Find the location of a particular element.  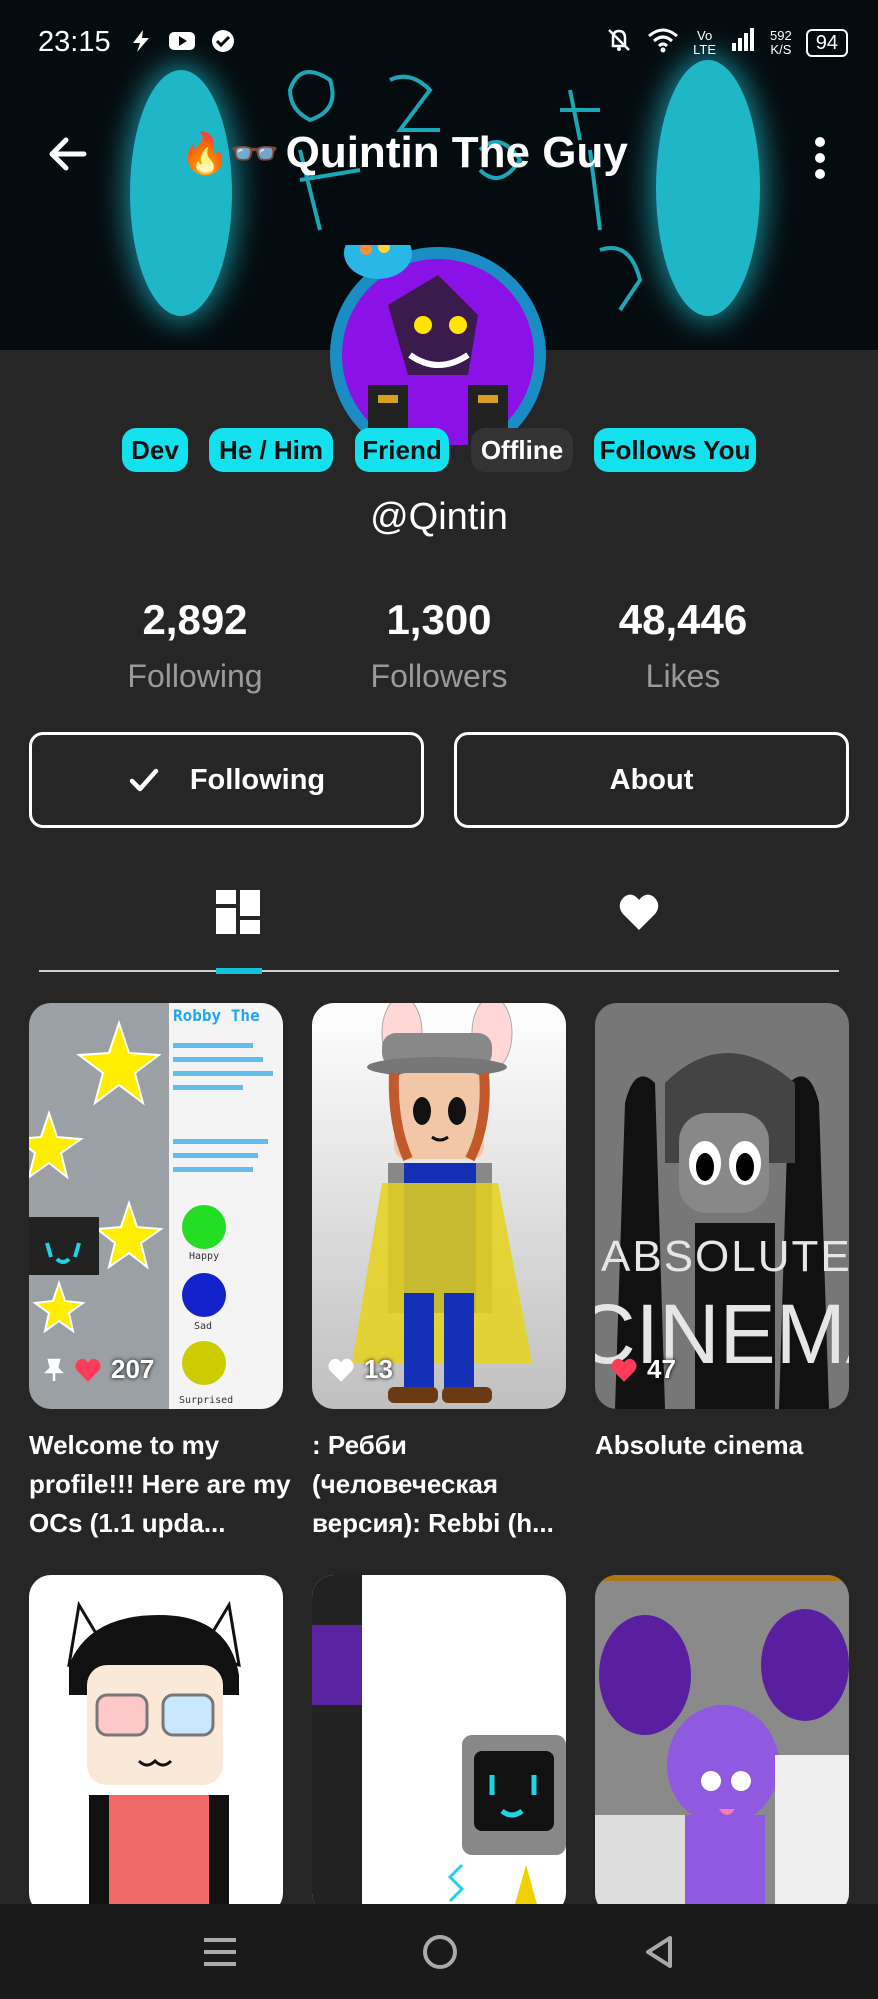

tab-active-indicator is located at coordinates (239, 971).